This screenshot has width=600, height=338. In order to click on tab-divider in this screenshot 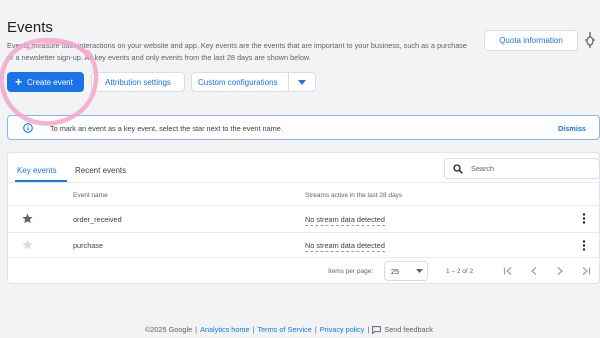, I will do `click(304, 182)`.